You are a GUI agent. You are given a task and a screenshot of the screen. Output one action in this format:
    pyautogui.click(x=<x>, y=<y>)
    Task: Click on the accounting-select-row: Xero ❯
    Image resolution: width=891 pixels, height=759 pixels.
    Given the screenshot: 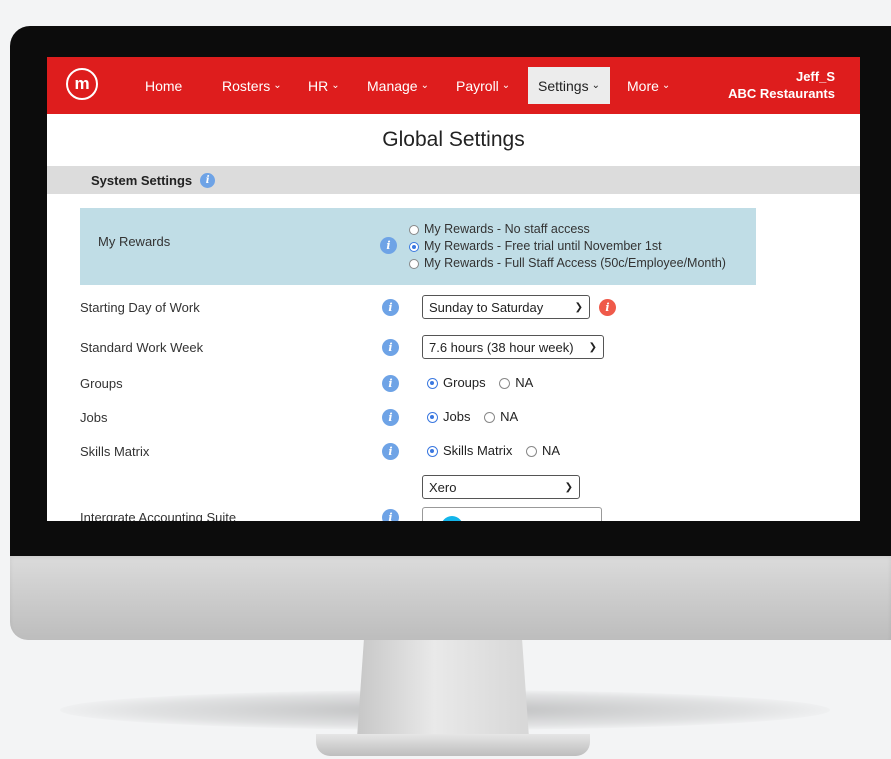 What is the action you would take?
    pyautogui.click(x=453, y=488)
    